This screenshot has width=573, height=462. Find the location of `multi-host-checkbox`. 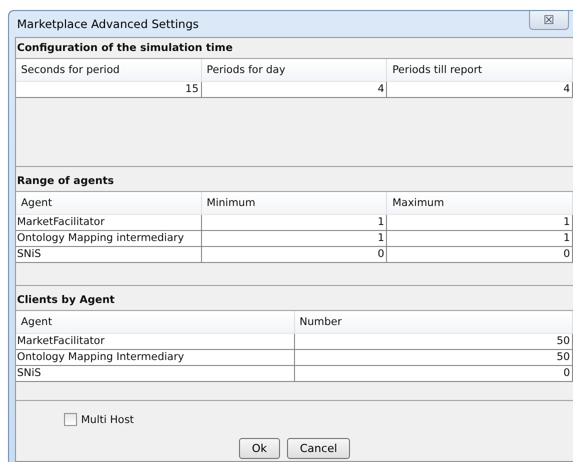

multi-host-checkbox is located at coordinates (70, 419).